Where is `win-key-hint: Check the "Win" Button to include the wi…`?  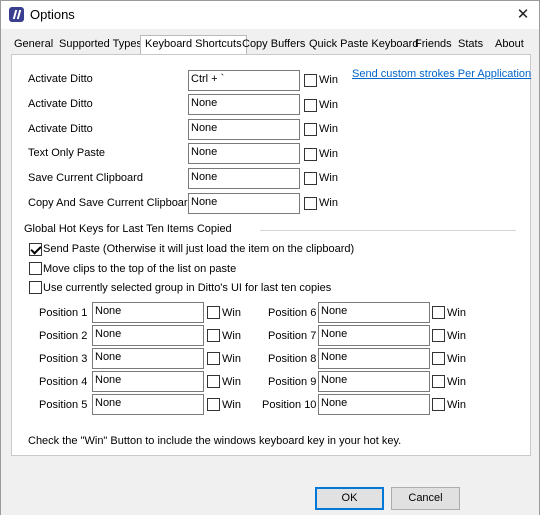
win-key-hint: Check the "Win" Button to include the wi… is located at coordinates (215, 441).